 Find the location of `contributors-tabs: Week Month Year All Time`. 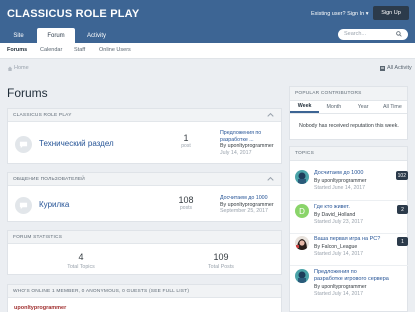

contributors-tabs: Week Month Year All Time is located at coordinates (348, 107).